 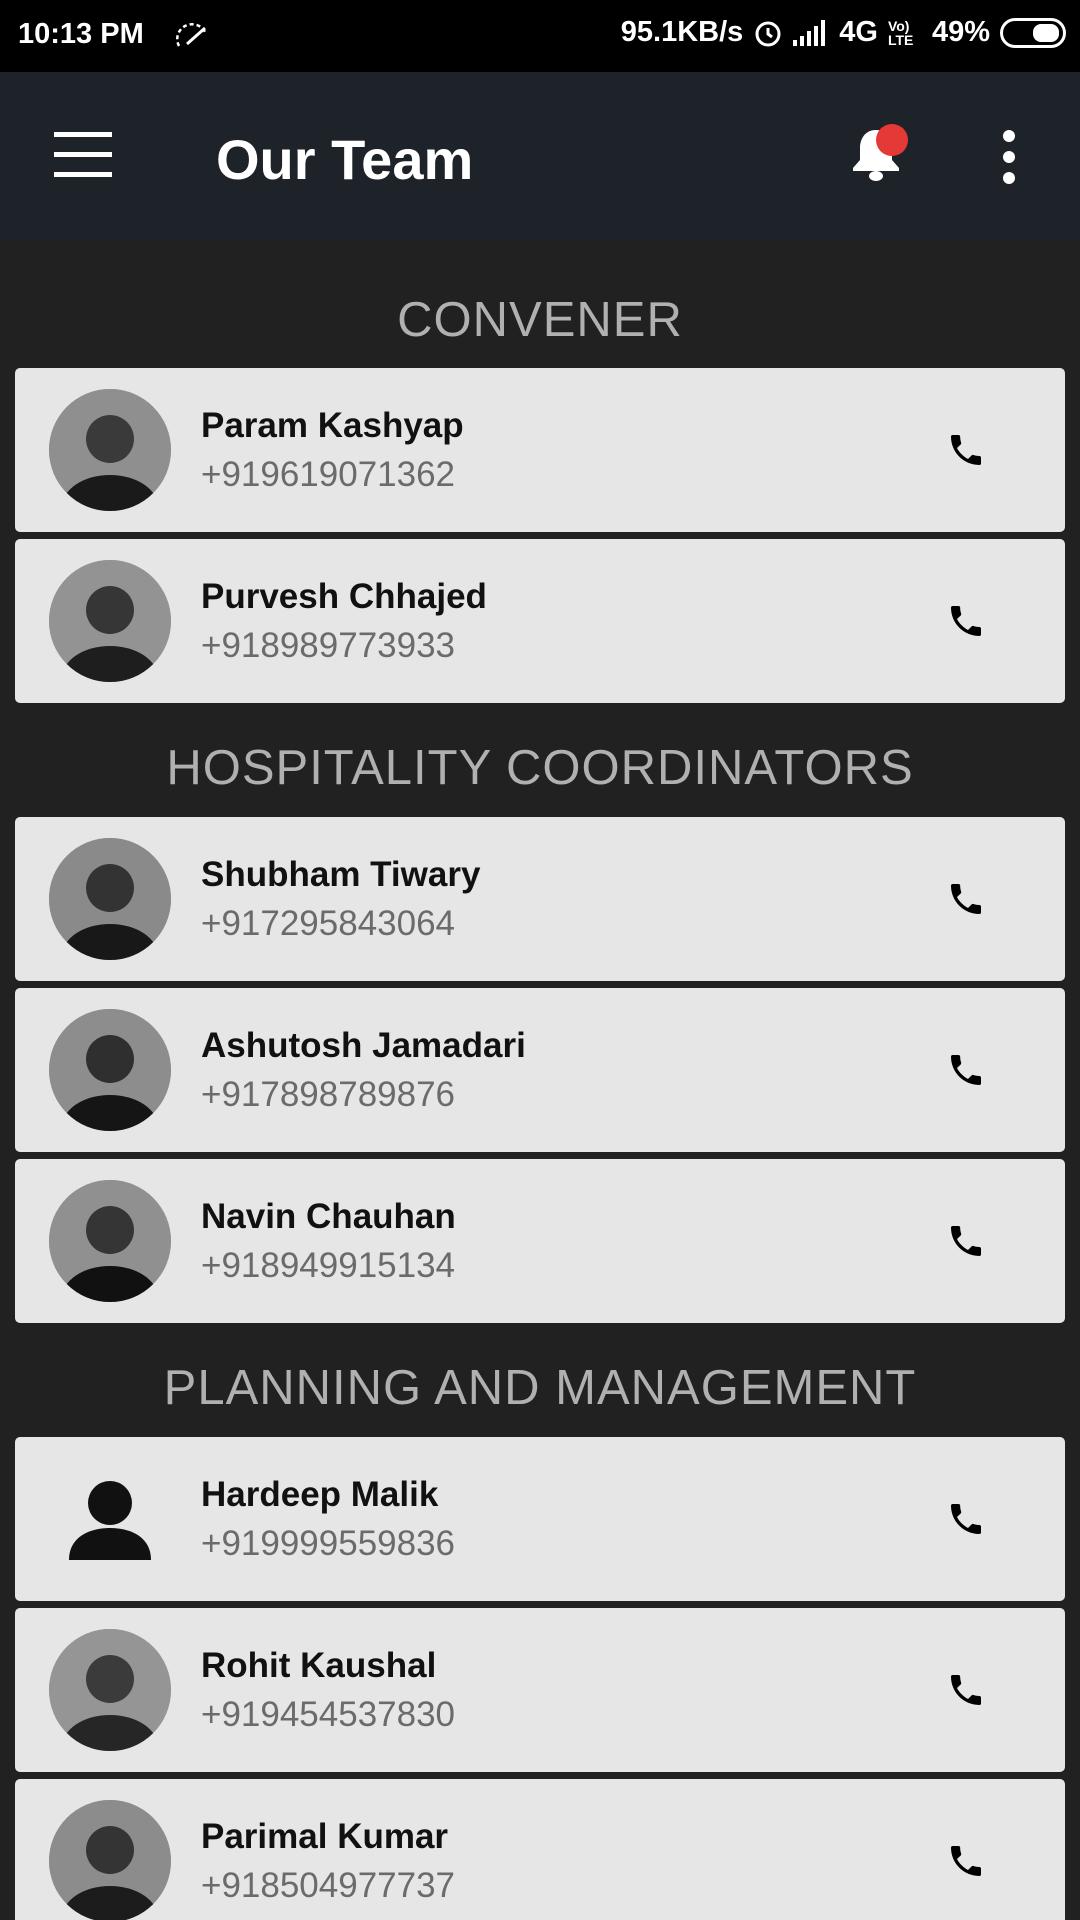 I want to click on section-header-hospitality: HOSPITALITY COORDINATORS, so click(x=540, y=768).